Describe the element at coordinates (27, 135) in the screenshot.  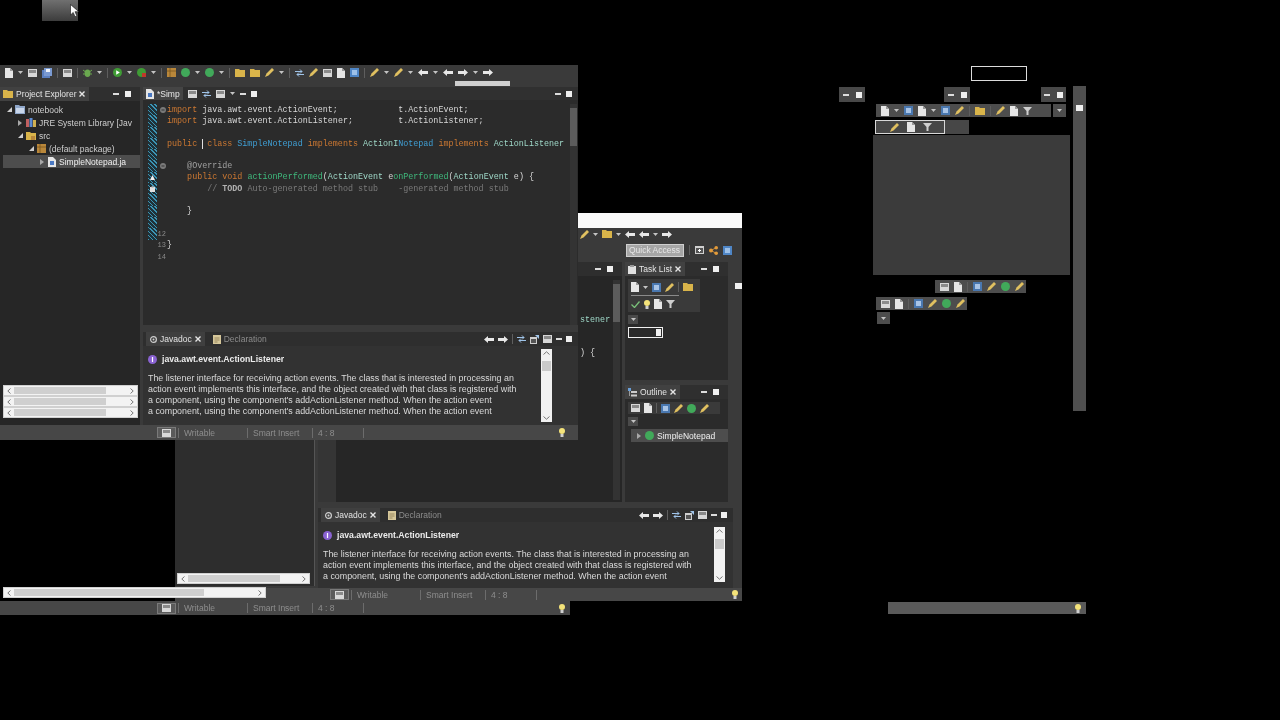
I see `tree-item: src` at that location.